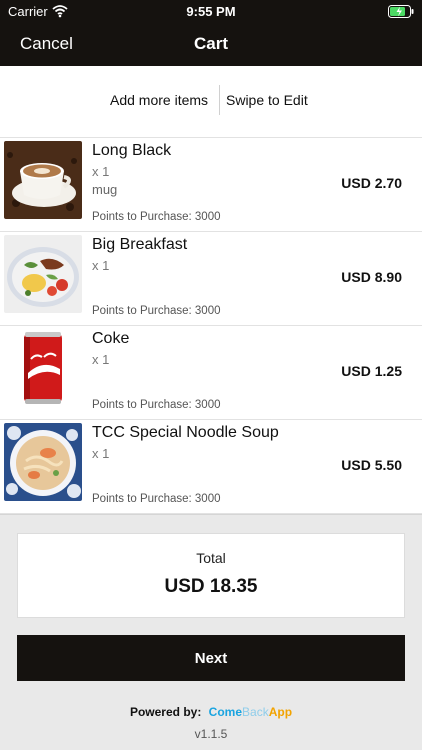 The width and height of the screenshot is (422, 750). Describe the element at coordinates (111, 338) in the screenshot. I see `item-name: Coke` at that location.